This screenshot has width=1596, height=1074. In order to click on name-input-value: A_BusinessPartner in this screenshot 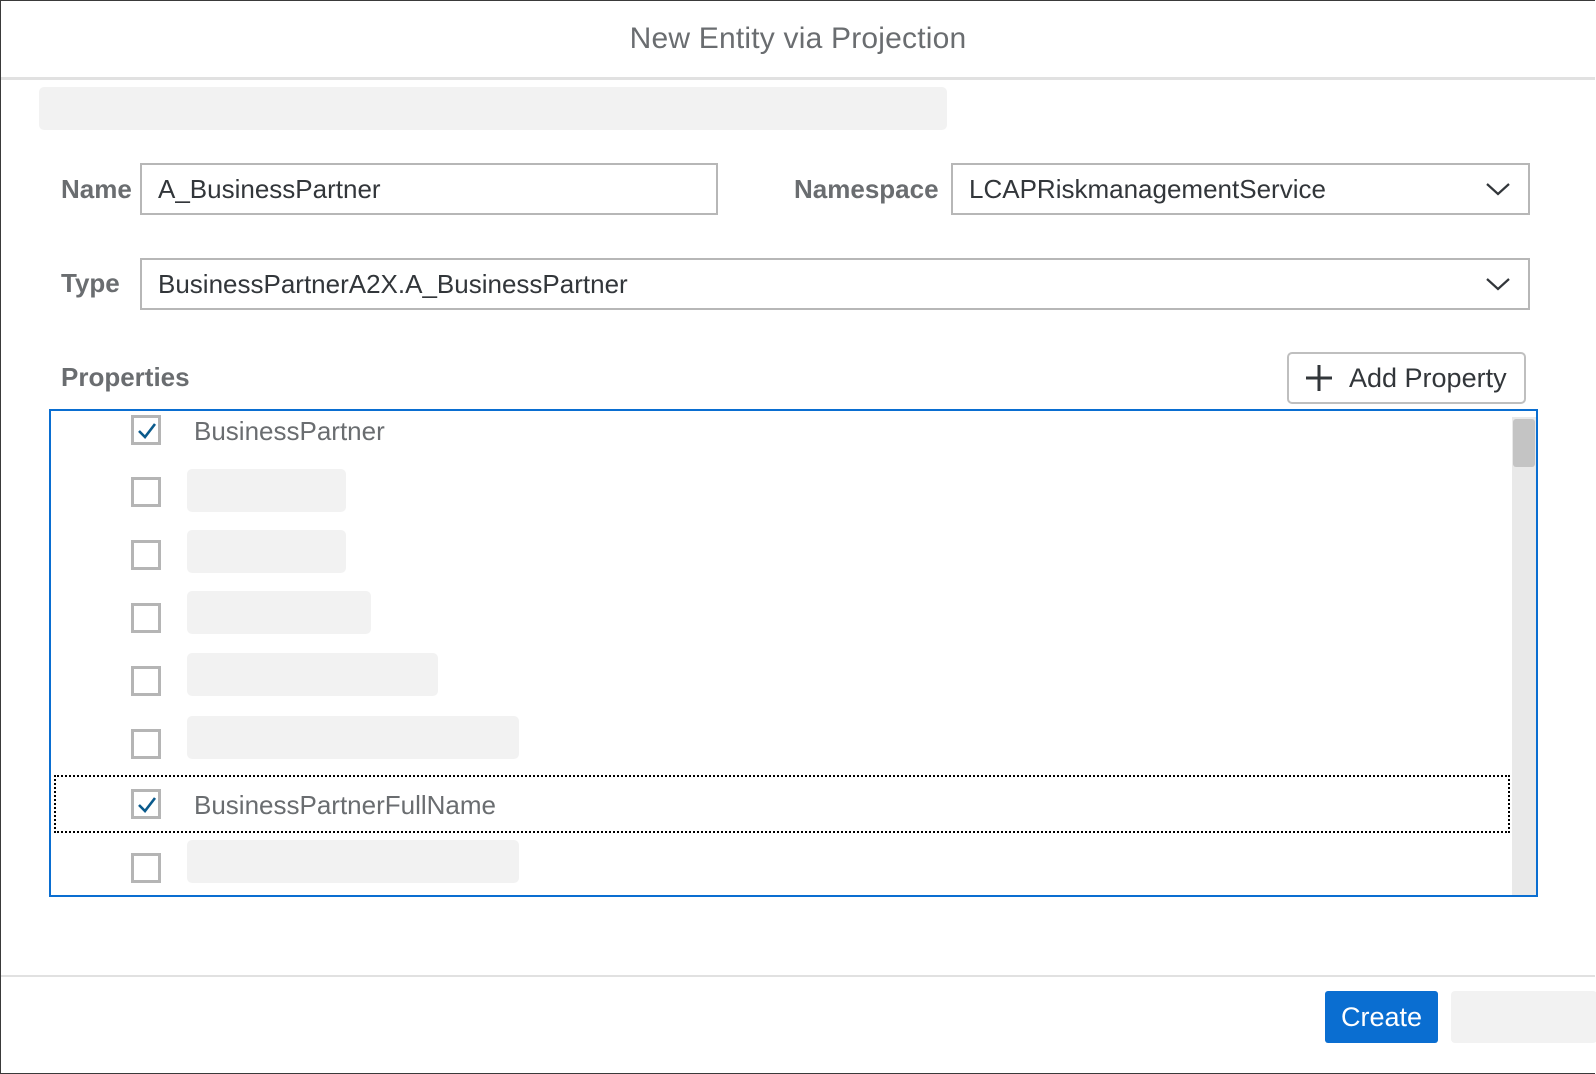, I will do `click(269, 188)`.